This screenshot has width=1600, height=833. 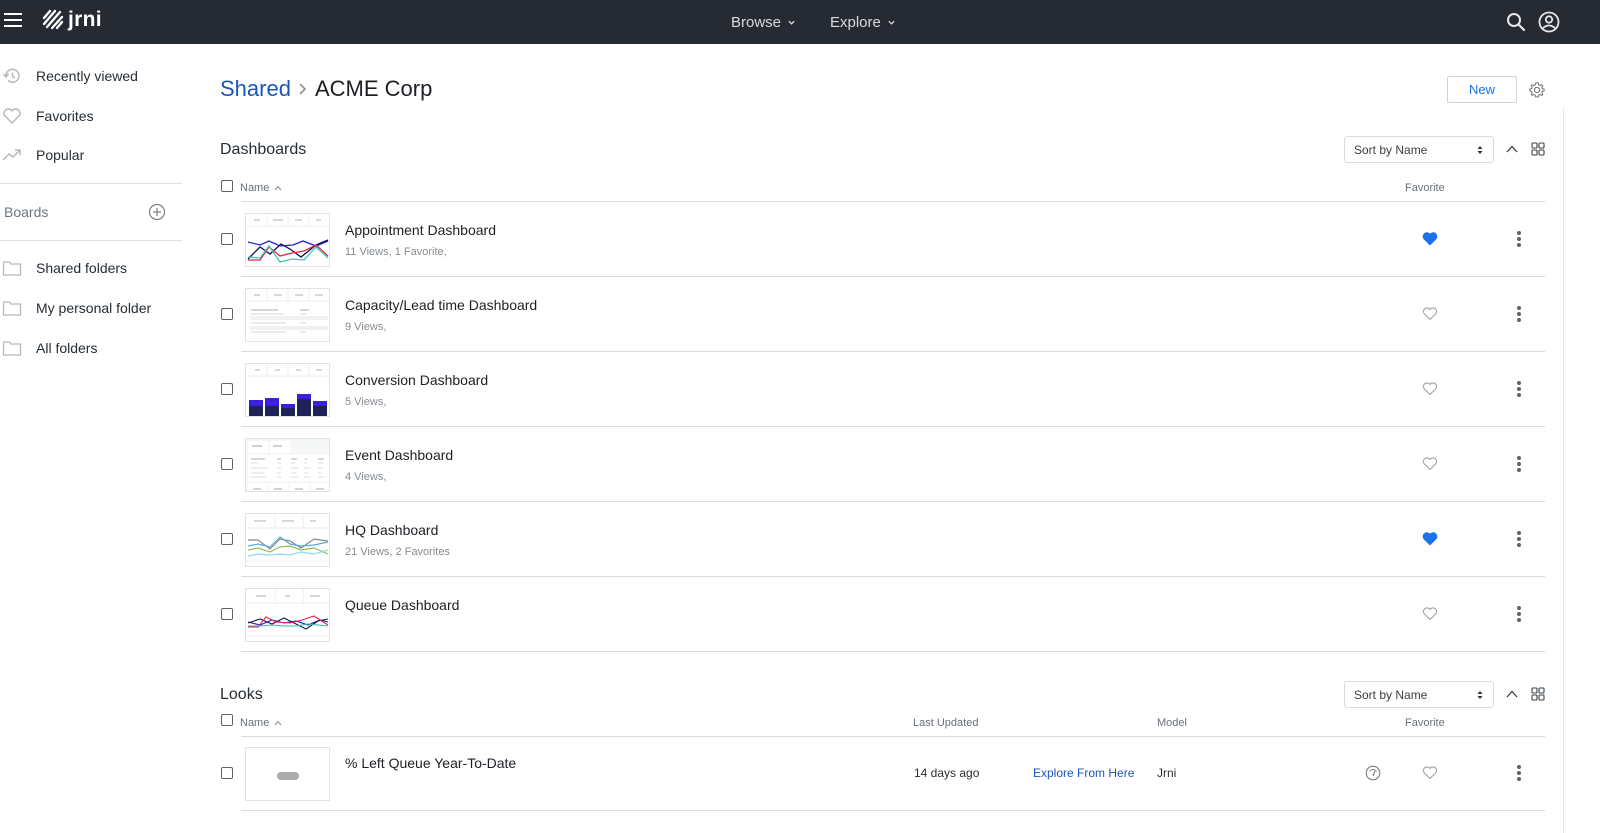 What do you see at coordinates (402, 605) in the screenshot?
I see `dashboard-title: Queue Dashboard` at bounding box center [402, 605].